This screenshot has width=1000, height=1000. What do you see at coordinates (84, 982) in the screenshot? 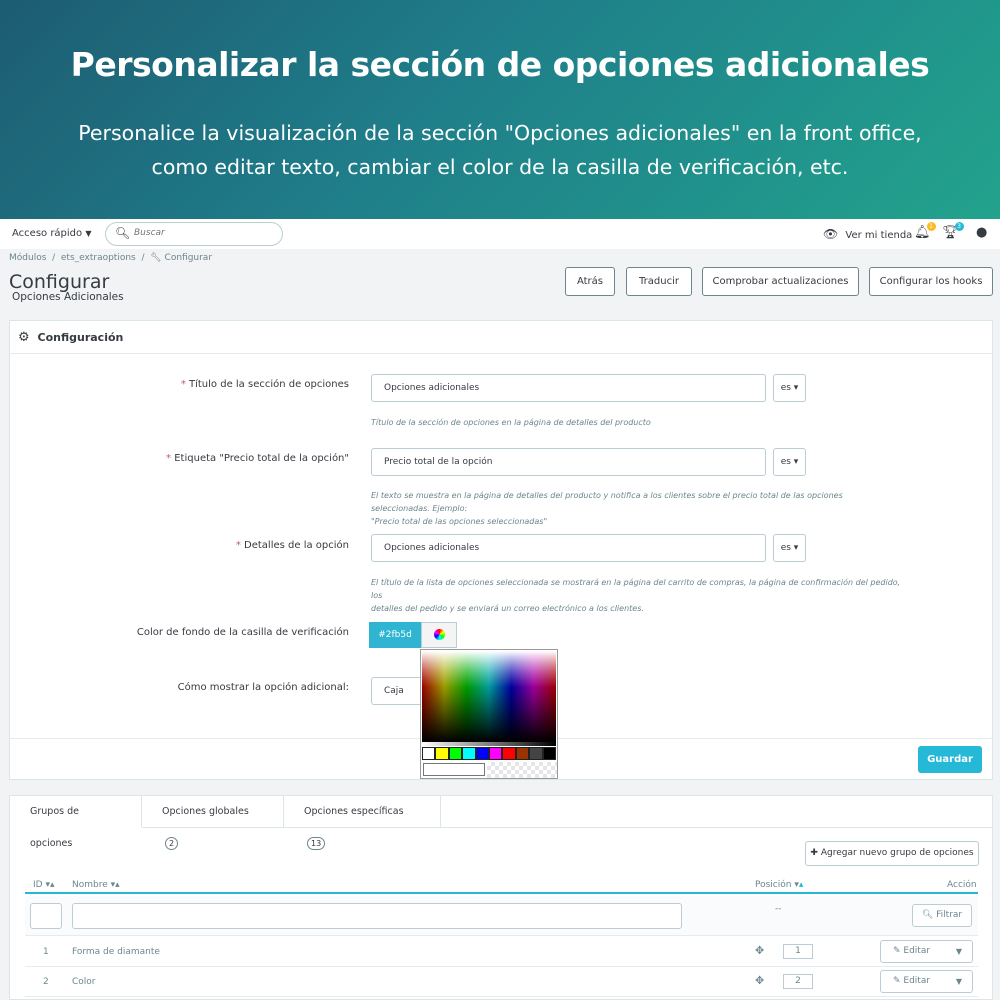
I see `row-name: Color` at bounding box center [84, 982].